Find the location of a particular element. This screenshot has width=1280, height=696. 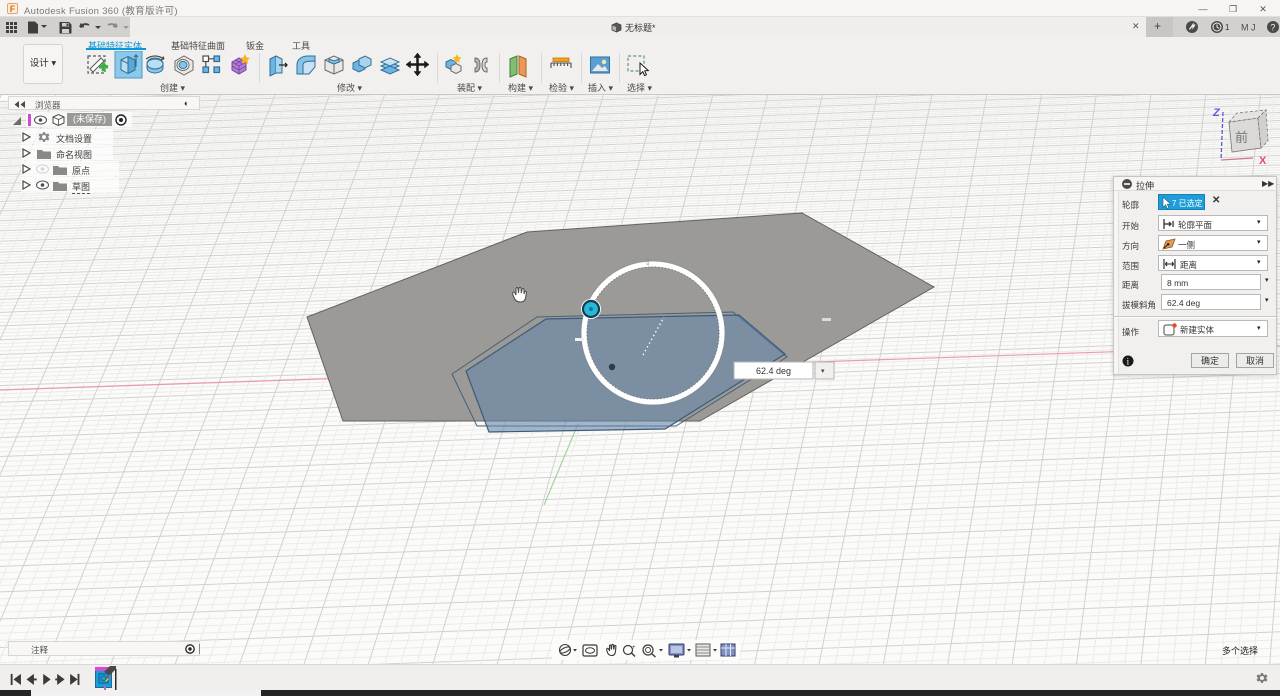

svg-text: M J is located at coordinates (1248, 28).